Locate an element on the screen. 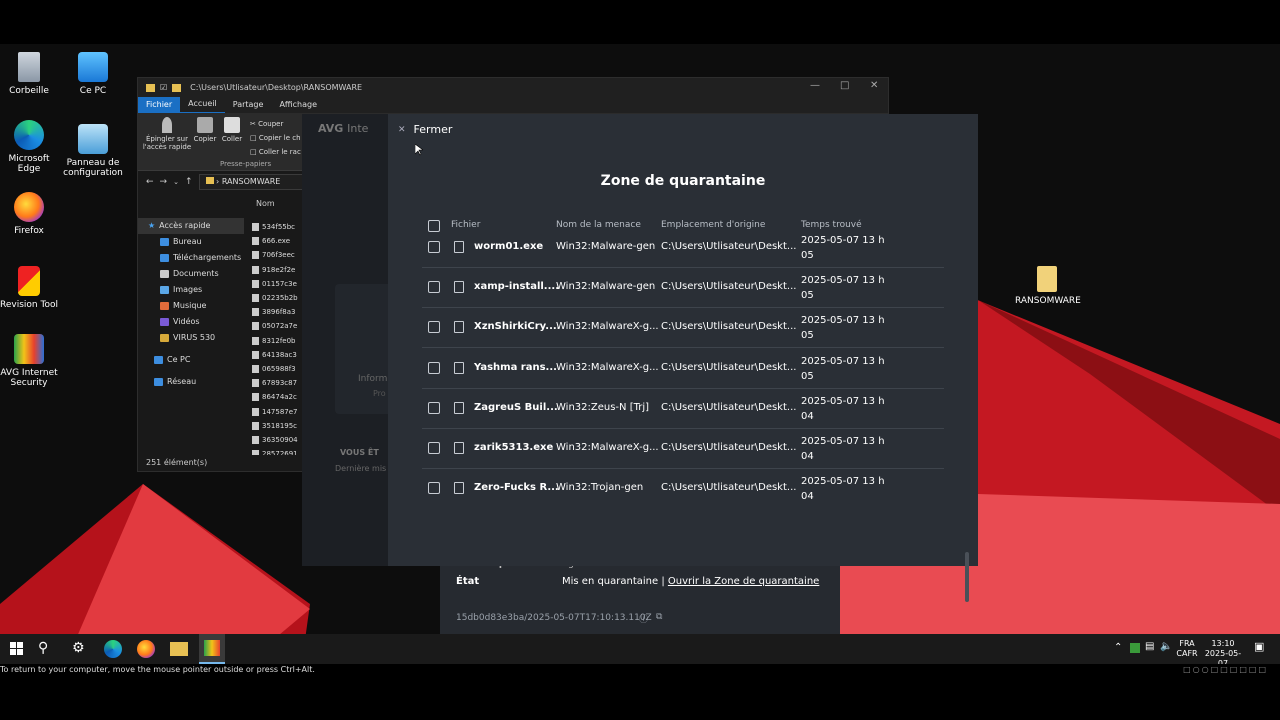 This screenshot has width=1280, height=720. file-row: 05072a7e is located at coordinates (278, 326).